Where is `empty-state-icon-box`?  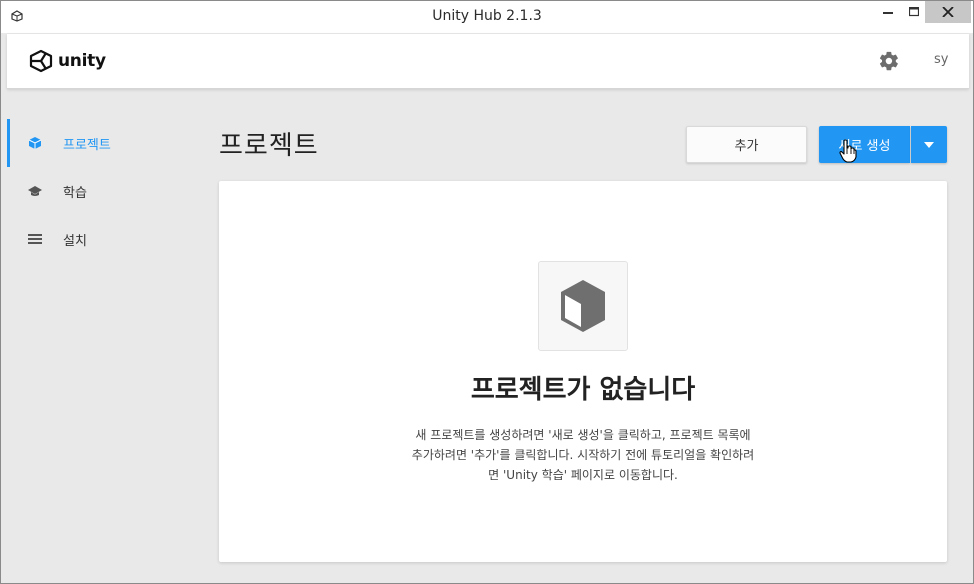 empty-state-icon-box is located at coordinates (583, 306).